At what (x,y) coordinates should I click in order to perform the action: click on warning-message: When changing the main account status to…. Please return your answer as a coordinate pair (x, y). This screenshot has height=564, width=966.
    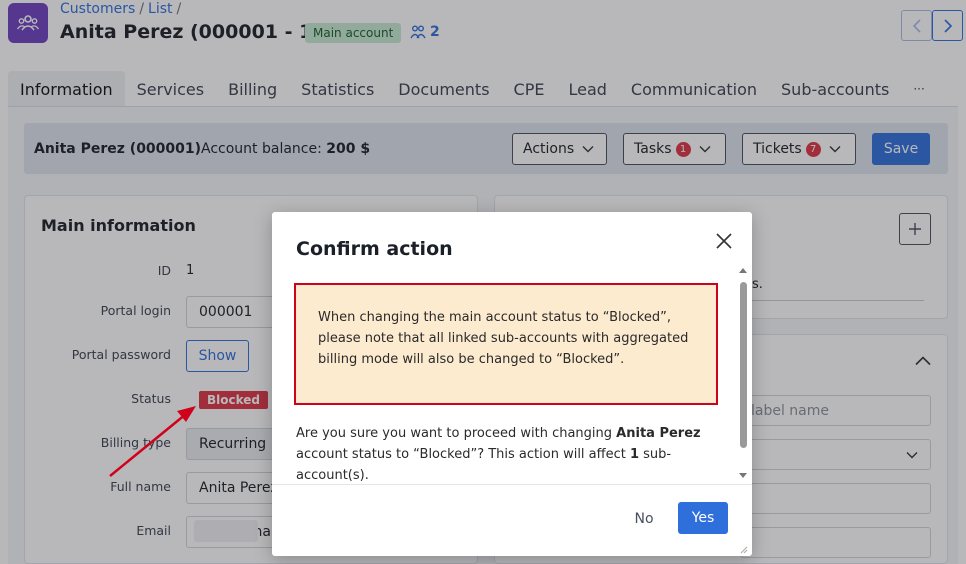
    Looking at the image, I should click on (506, 344).